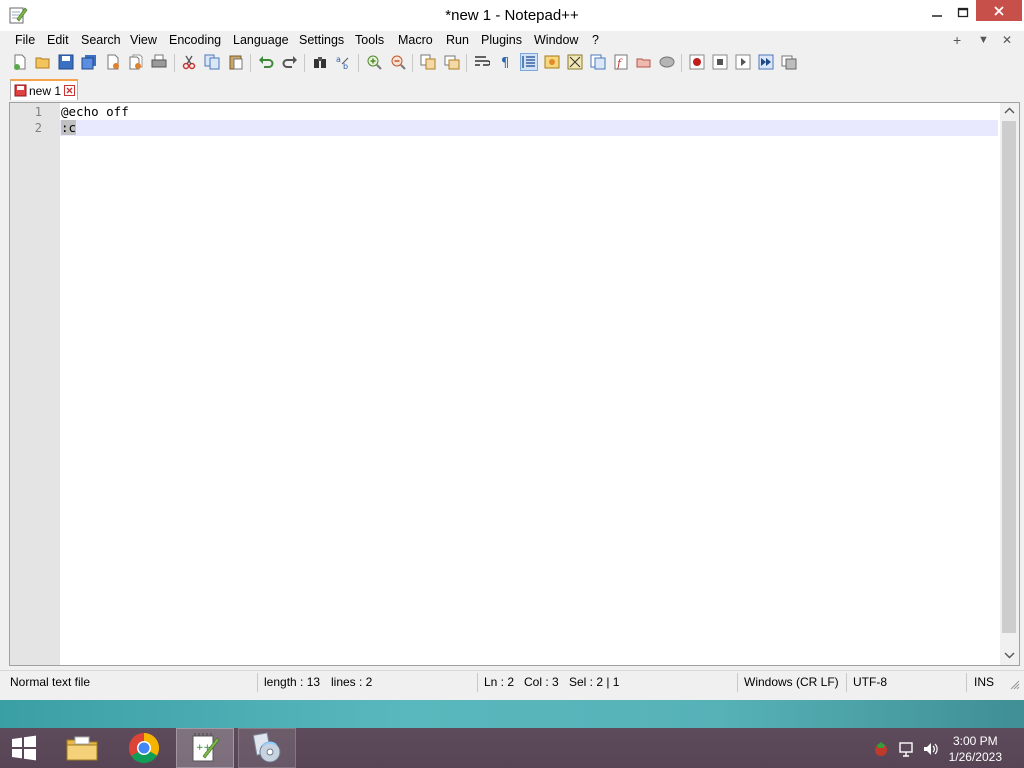  I want to click on close-all-icon, so click(136, 62).